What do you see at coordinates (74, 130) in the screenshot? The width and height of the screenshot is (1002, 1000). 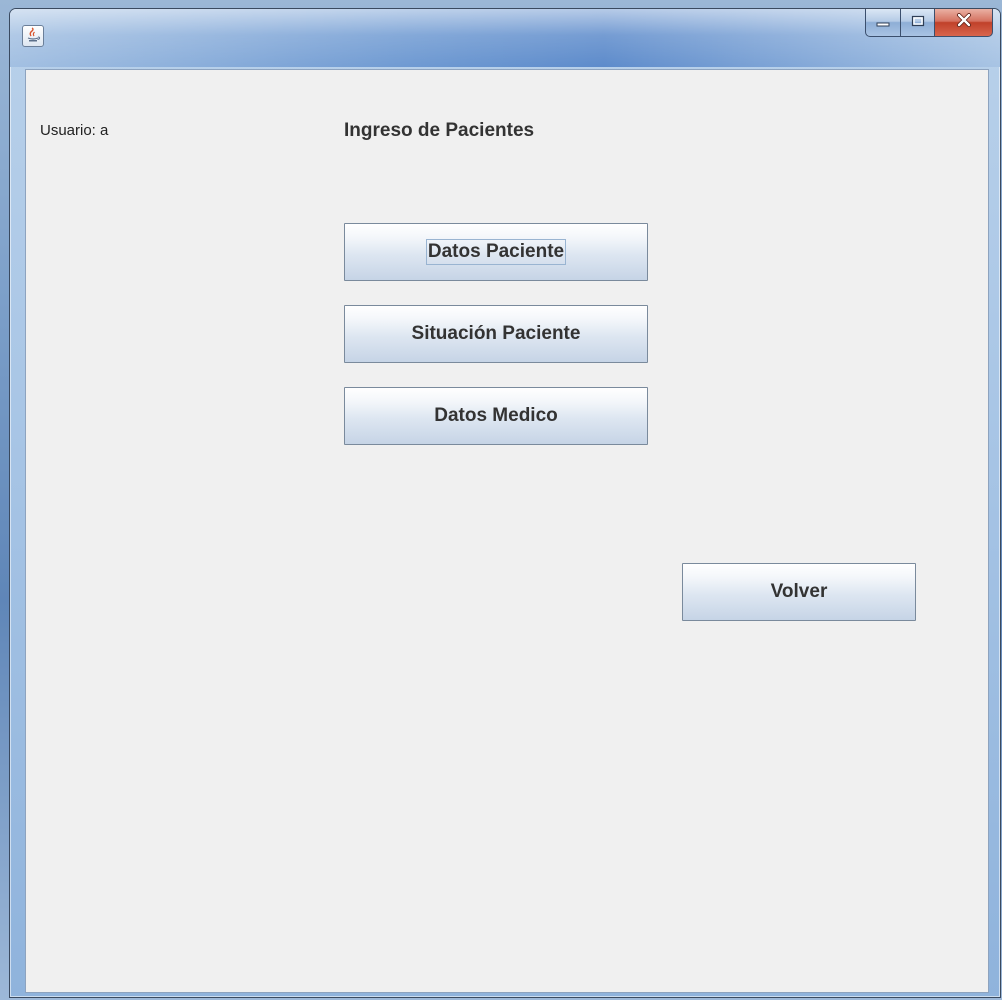 I see `user-label: Usuario: a` at bounding box center [74, 130].